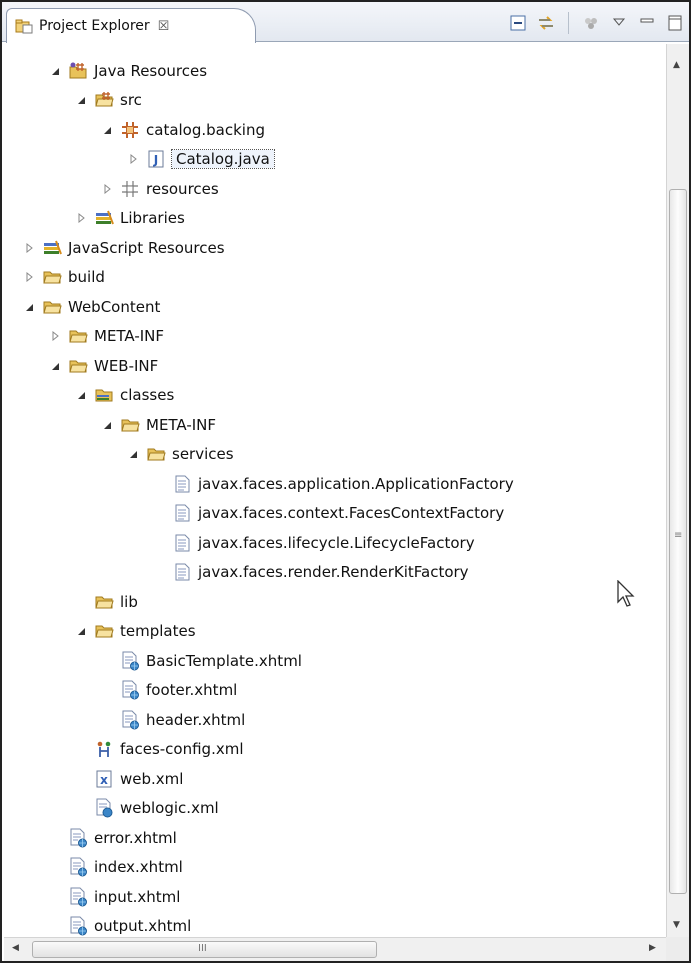 The height and width of the screenshot is (963, 691). Describe the element at coordinates (114, 896) in the screenshot. I see `tree-item: input.xhtml` at that location.